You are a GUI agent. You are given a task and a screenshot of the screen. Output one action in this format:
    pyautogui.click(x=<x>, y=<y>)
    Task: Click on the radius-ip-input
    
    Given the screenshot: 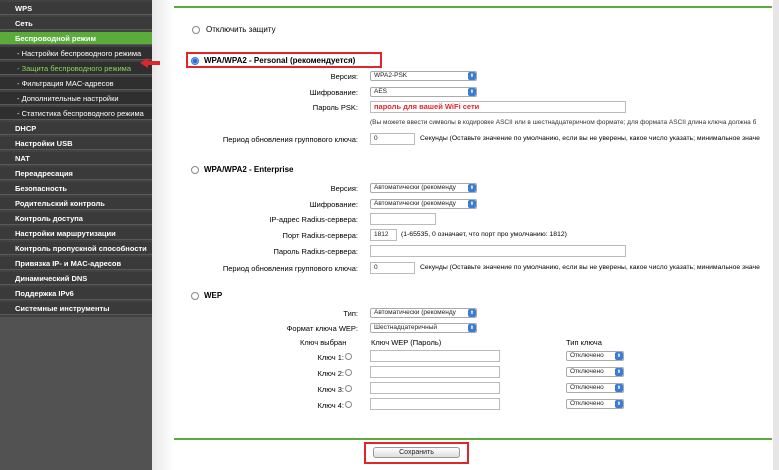 What is the action you would take?
    pyautogui.click(x=403, y=219)
    